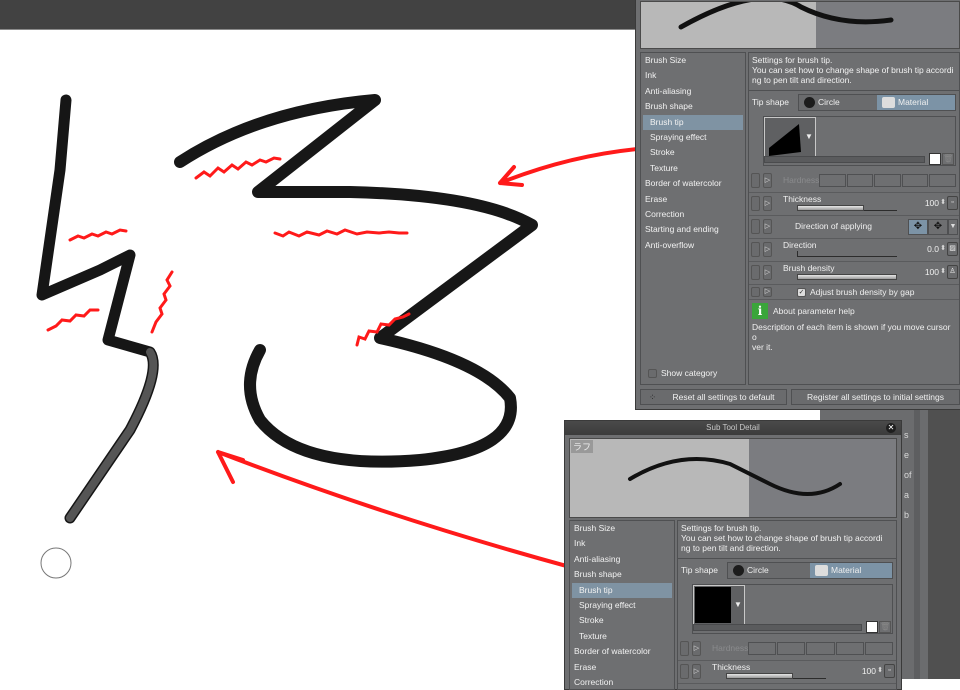 Image resolution: width=960 pixels, height=690 pixels. I want to click on stroke-preview: ラフ, so click(733, 478).